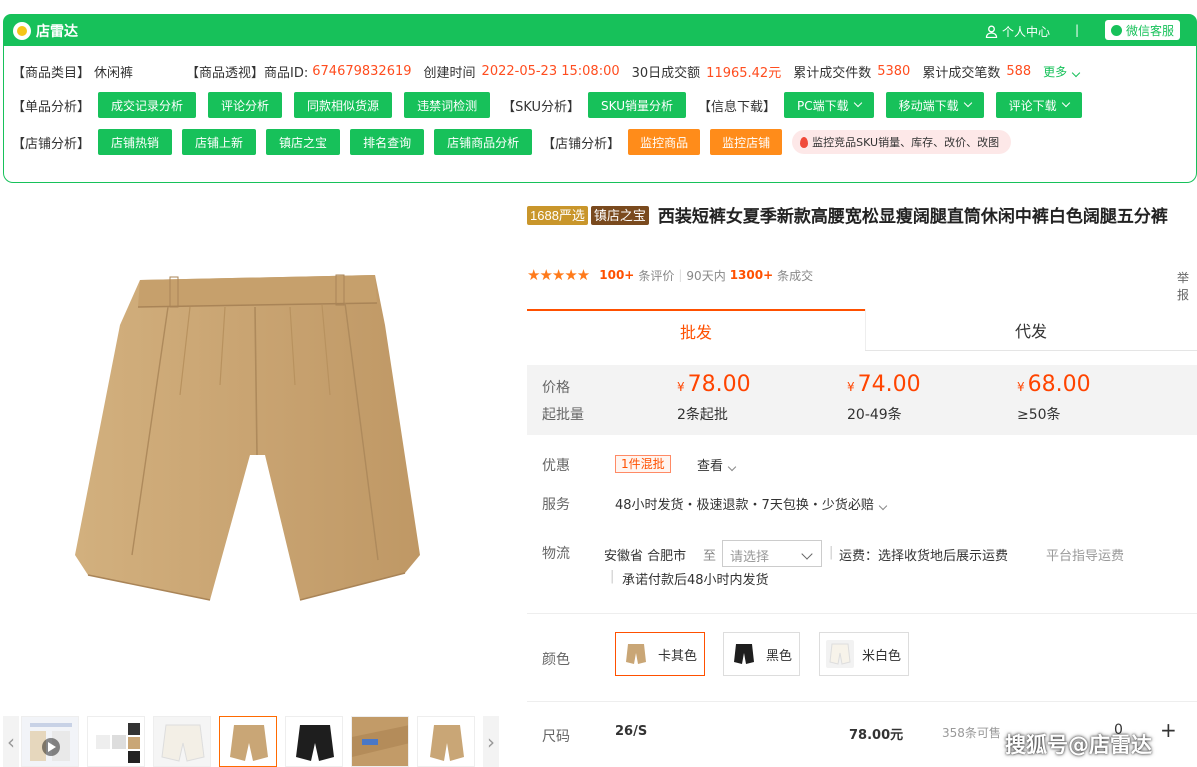  Describe the element at coordinates (840, 654) in the screenshot. I see `offwhite-swatch` at that location.